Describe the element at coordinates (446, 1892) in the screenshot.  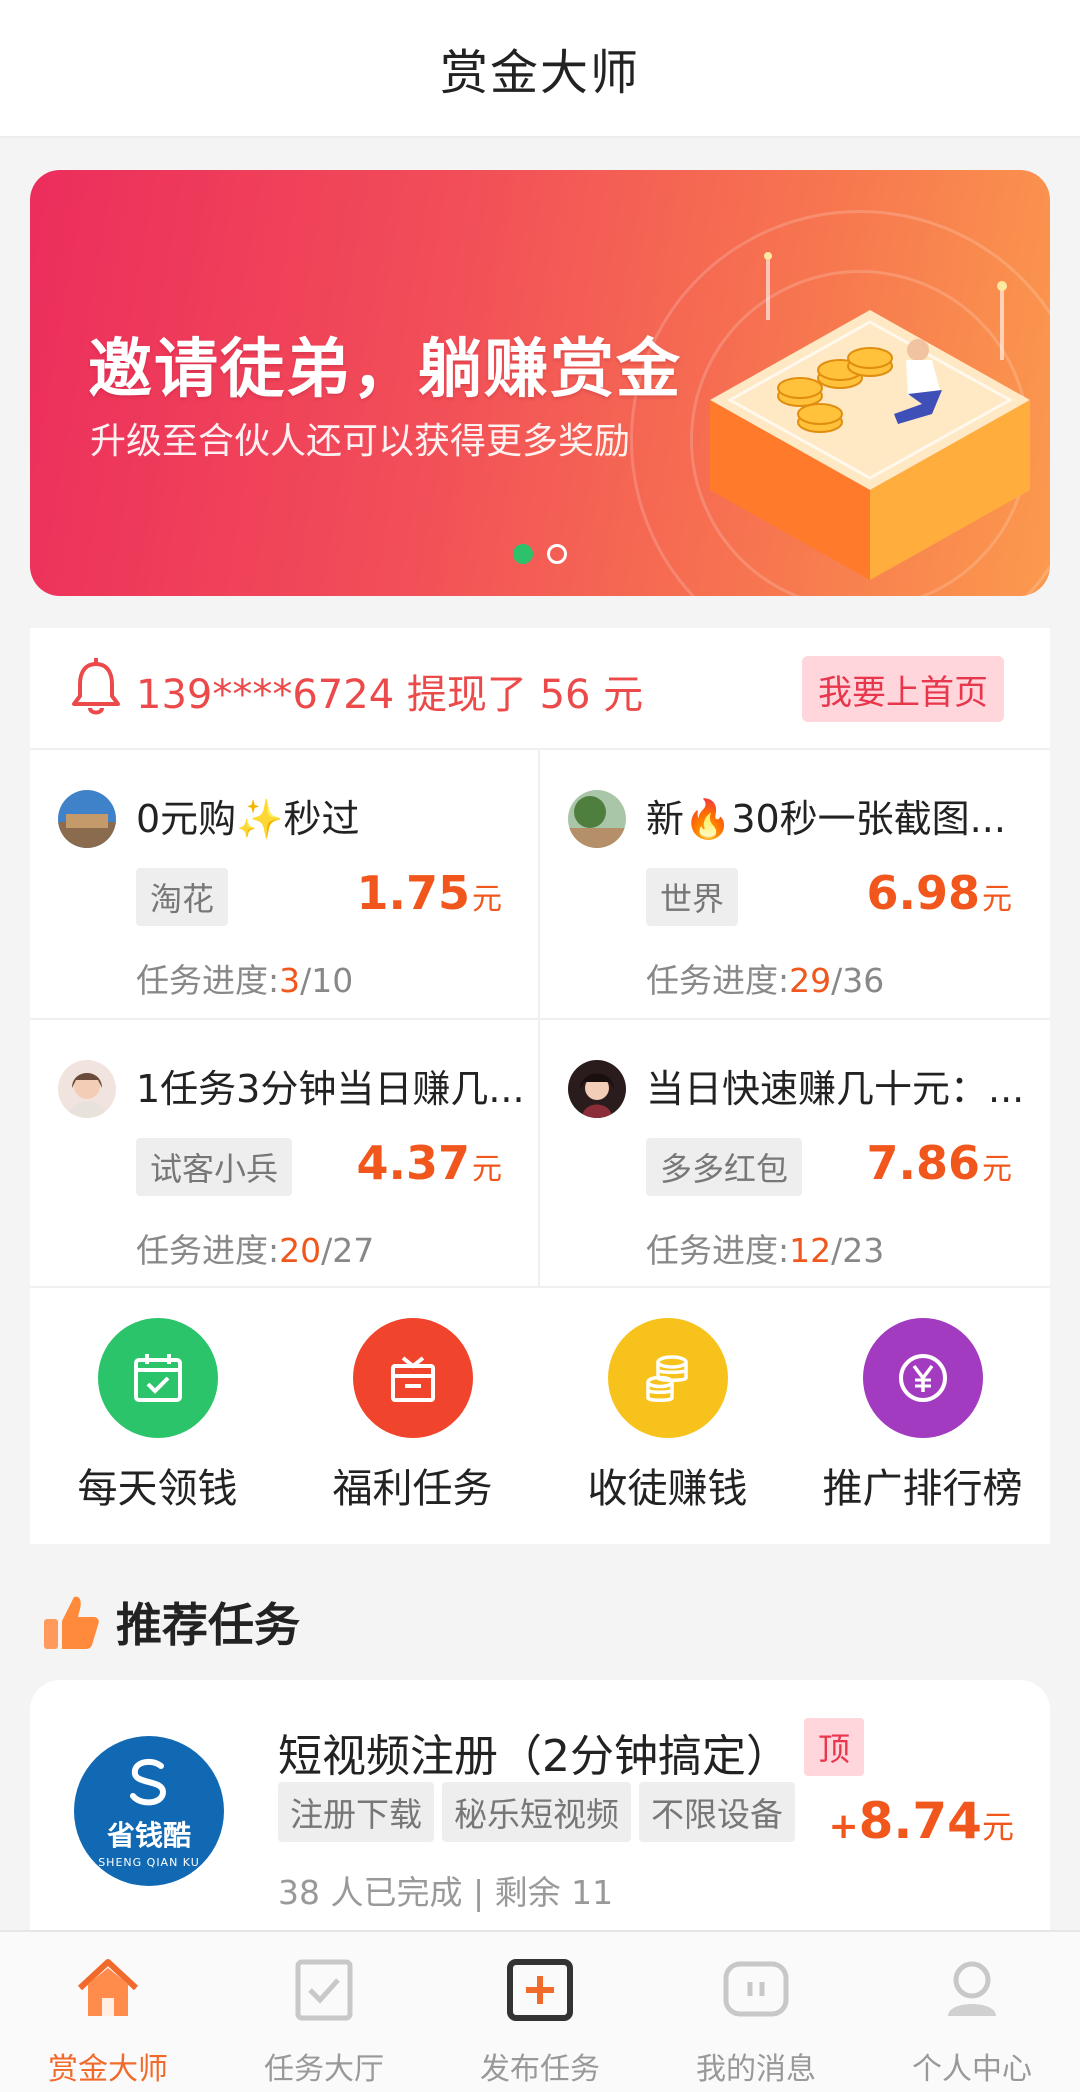
I see `task-stats: 38 人已完成 | 剩余 11` at that location.